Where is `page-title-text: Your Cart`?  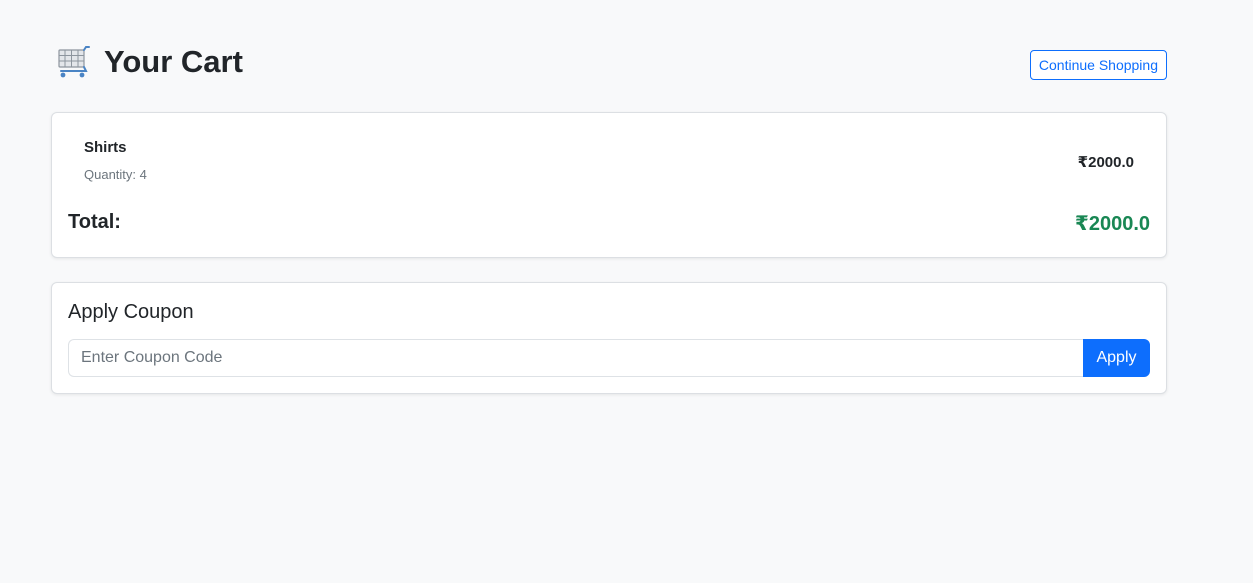 page-title-text: Your Cart is located at coordinates (173, 61).